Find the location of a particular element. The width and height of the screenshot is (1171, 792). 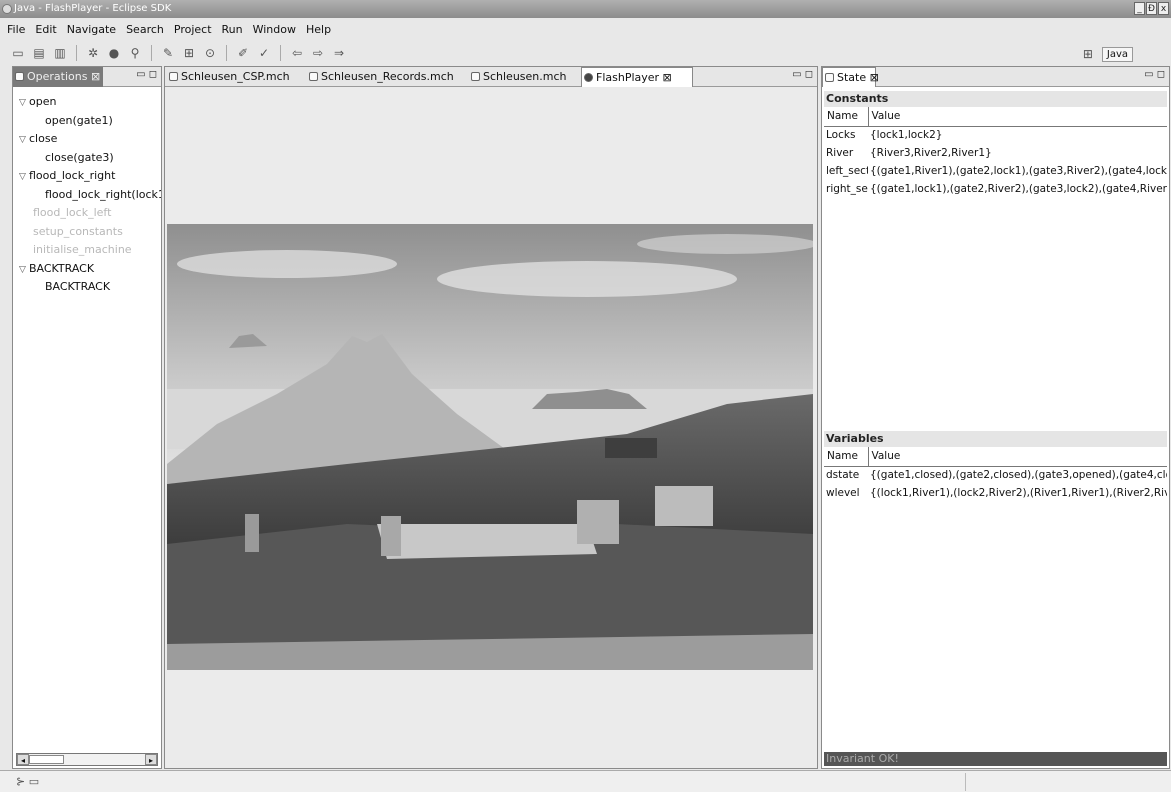

table-row: River {River3,River2,River1} is located at coordinates (995, 153).